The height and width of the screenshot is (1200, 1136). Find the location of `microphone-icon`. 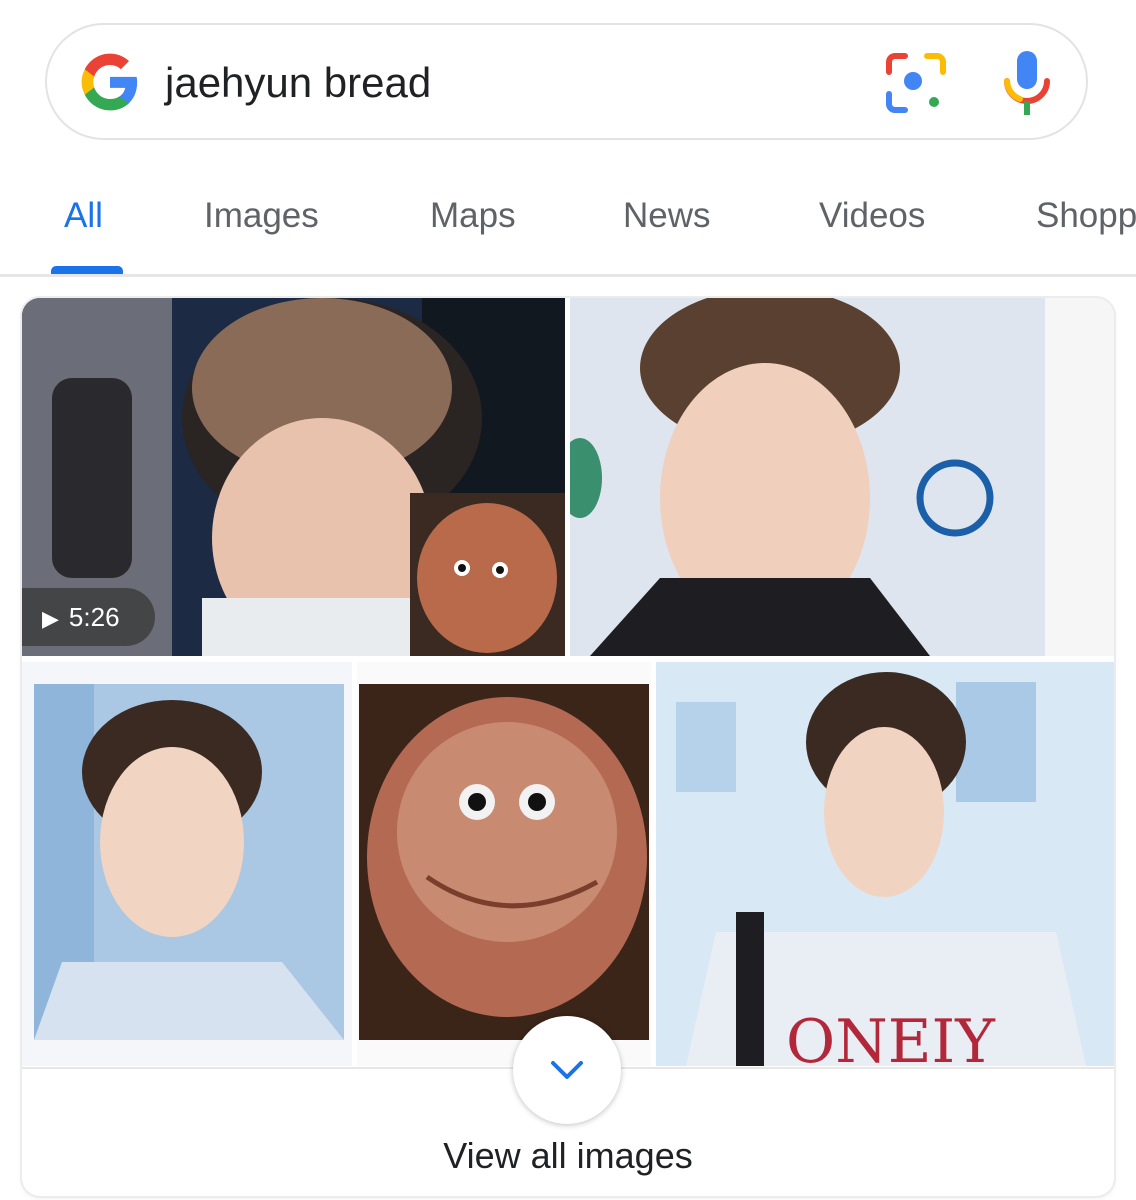

microphone-icon is located at coordinates (1027, 83).